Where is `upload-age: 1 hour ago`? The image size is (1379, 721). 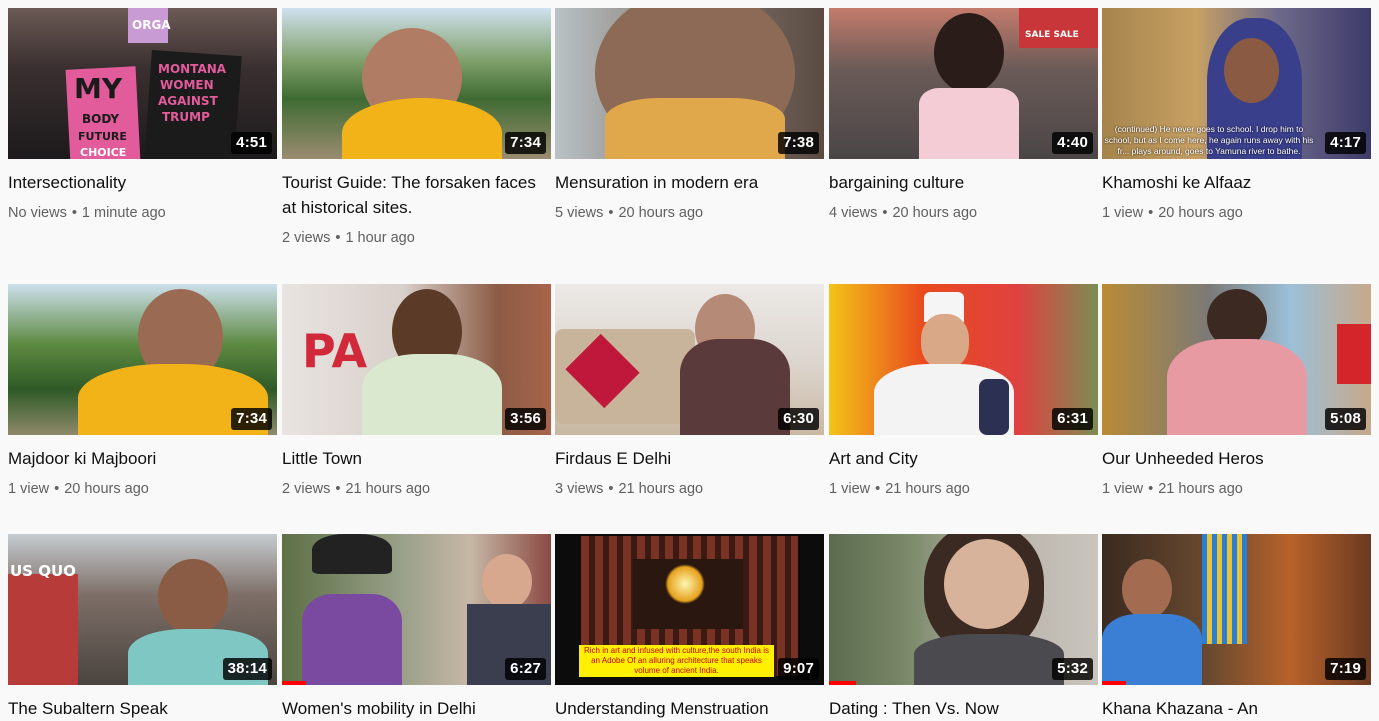
upload-age: 1 hour ago is located at coordinates (380, 238).